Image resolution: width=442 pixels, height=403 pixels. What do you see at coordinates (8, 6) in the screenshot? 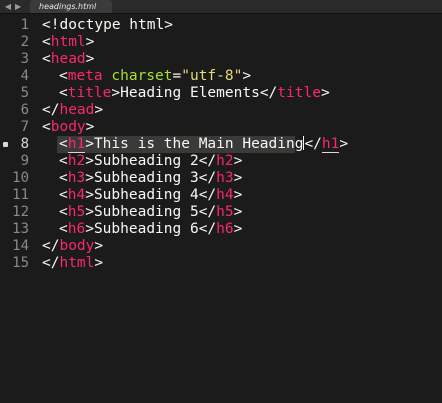
I see `left-arrow-icon: ◀` at bounding box center [8, 6].